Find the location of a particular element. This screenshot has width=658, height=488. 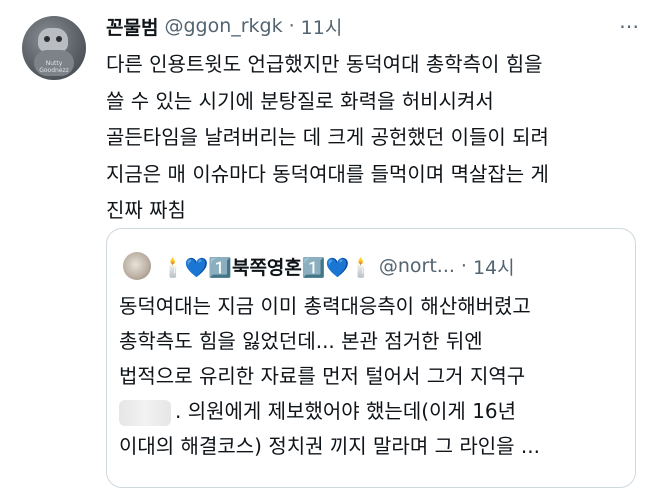

user-handle: @ggon_rkgk is located at coordinates (223, 26).